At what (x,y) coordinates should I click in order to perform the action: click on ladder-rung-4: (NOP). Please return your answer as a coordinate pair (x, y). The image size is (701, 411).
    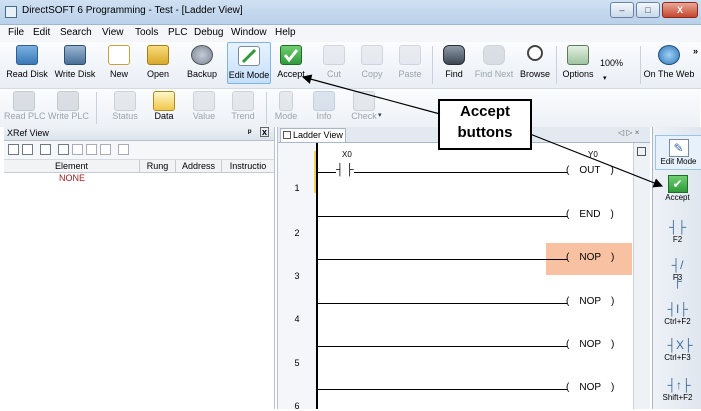
    Looking at the image, I should click on (475, 305).